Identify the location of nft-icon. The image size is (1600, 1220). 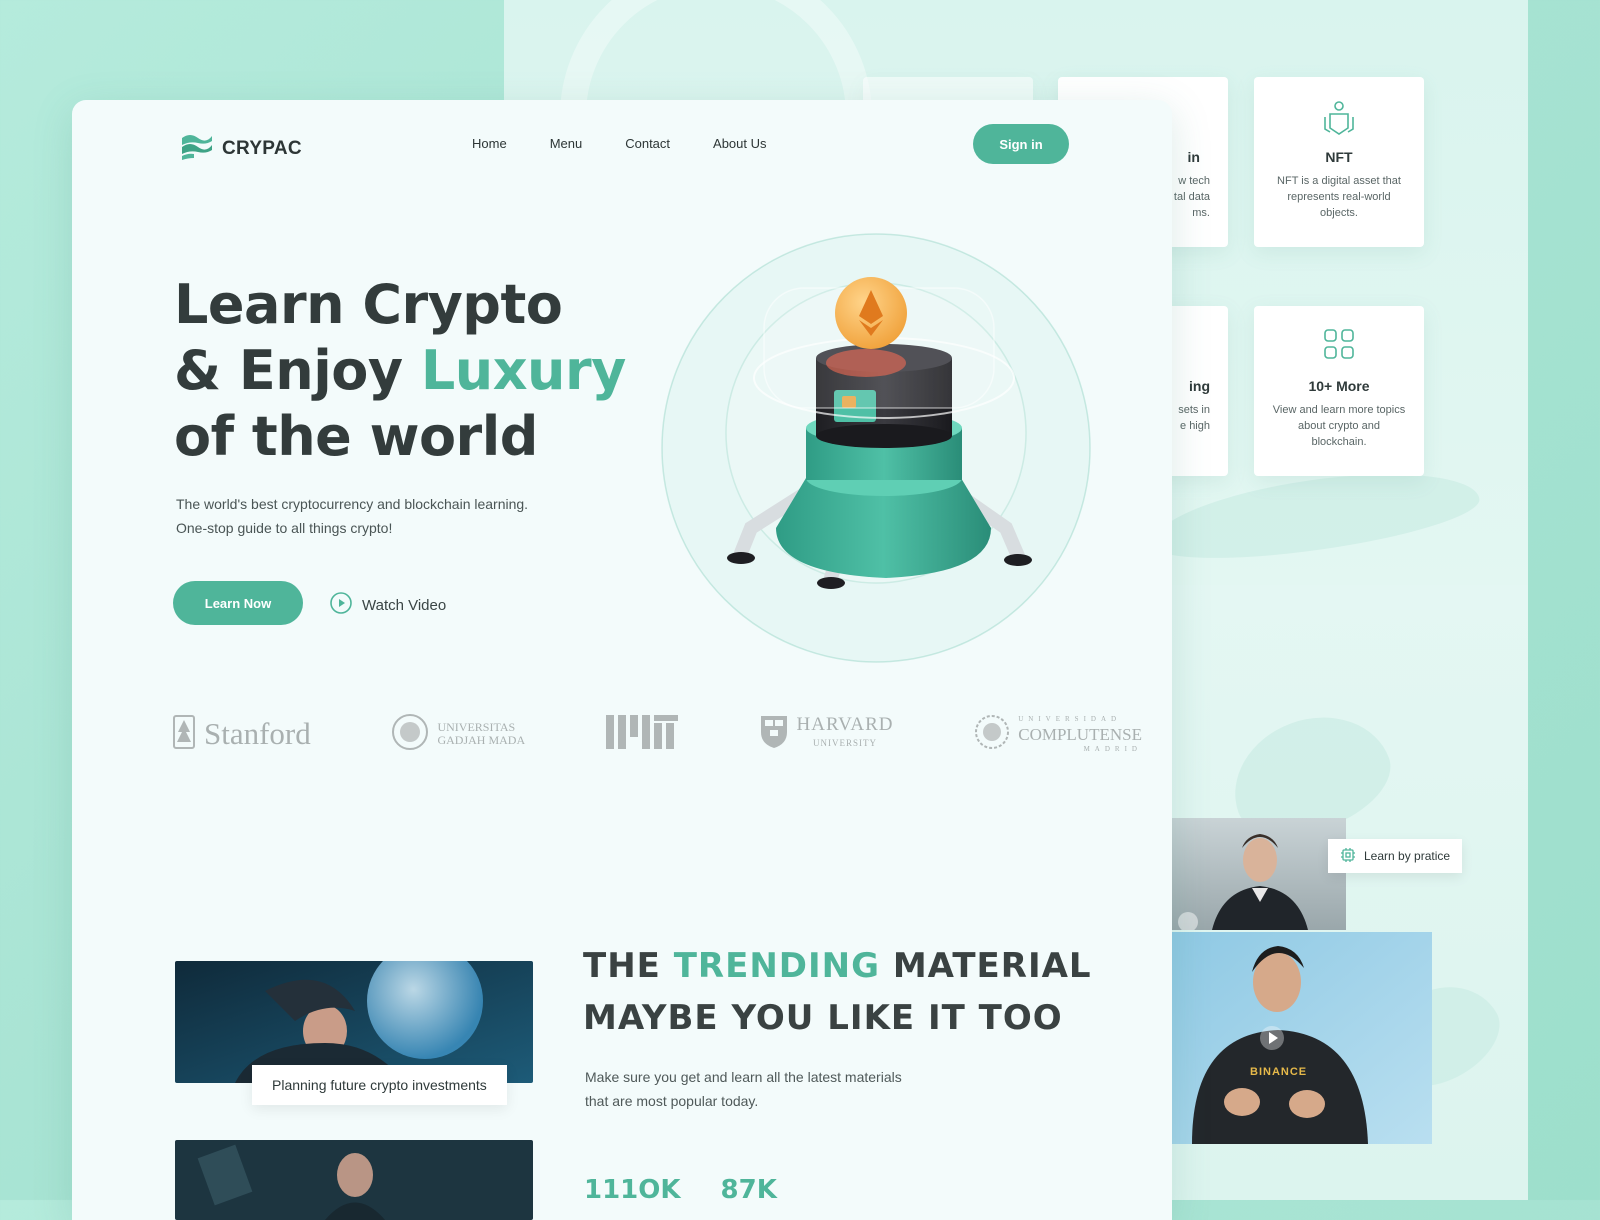
(1339, 118).